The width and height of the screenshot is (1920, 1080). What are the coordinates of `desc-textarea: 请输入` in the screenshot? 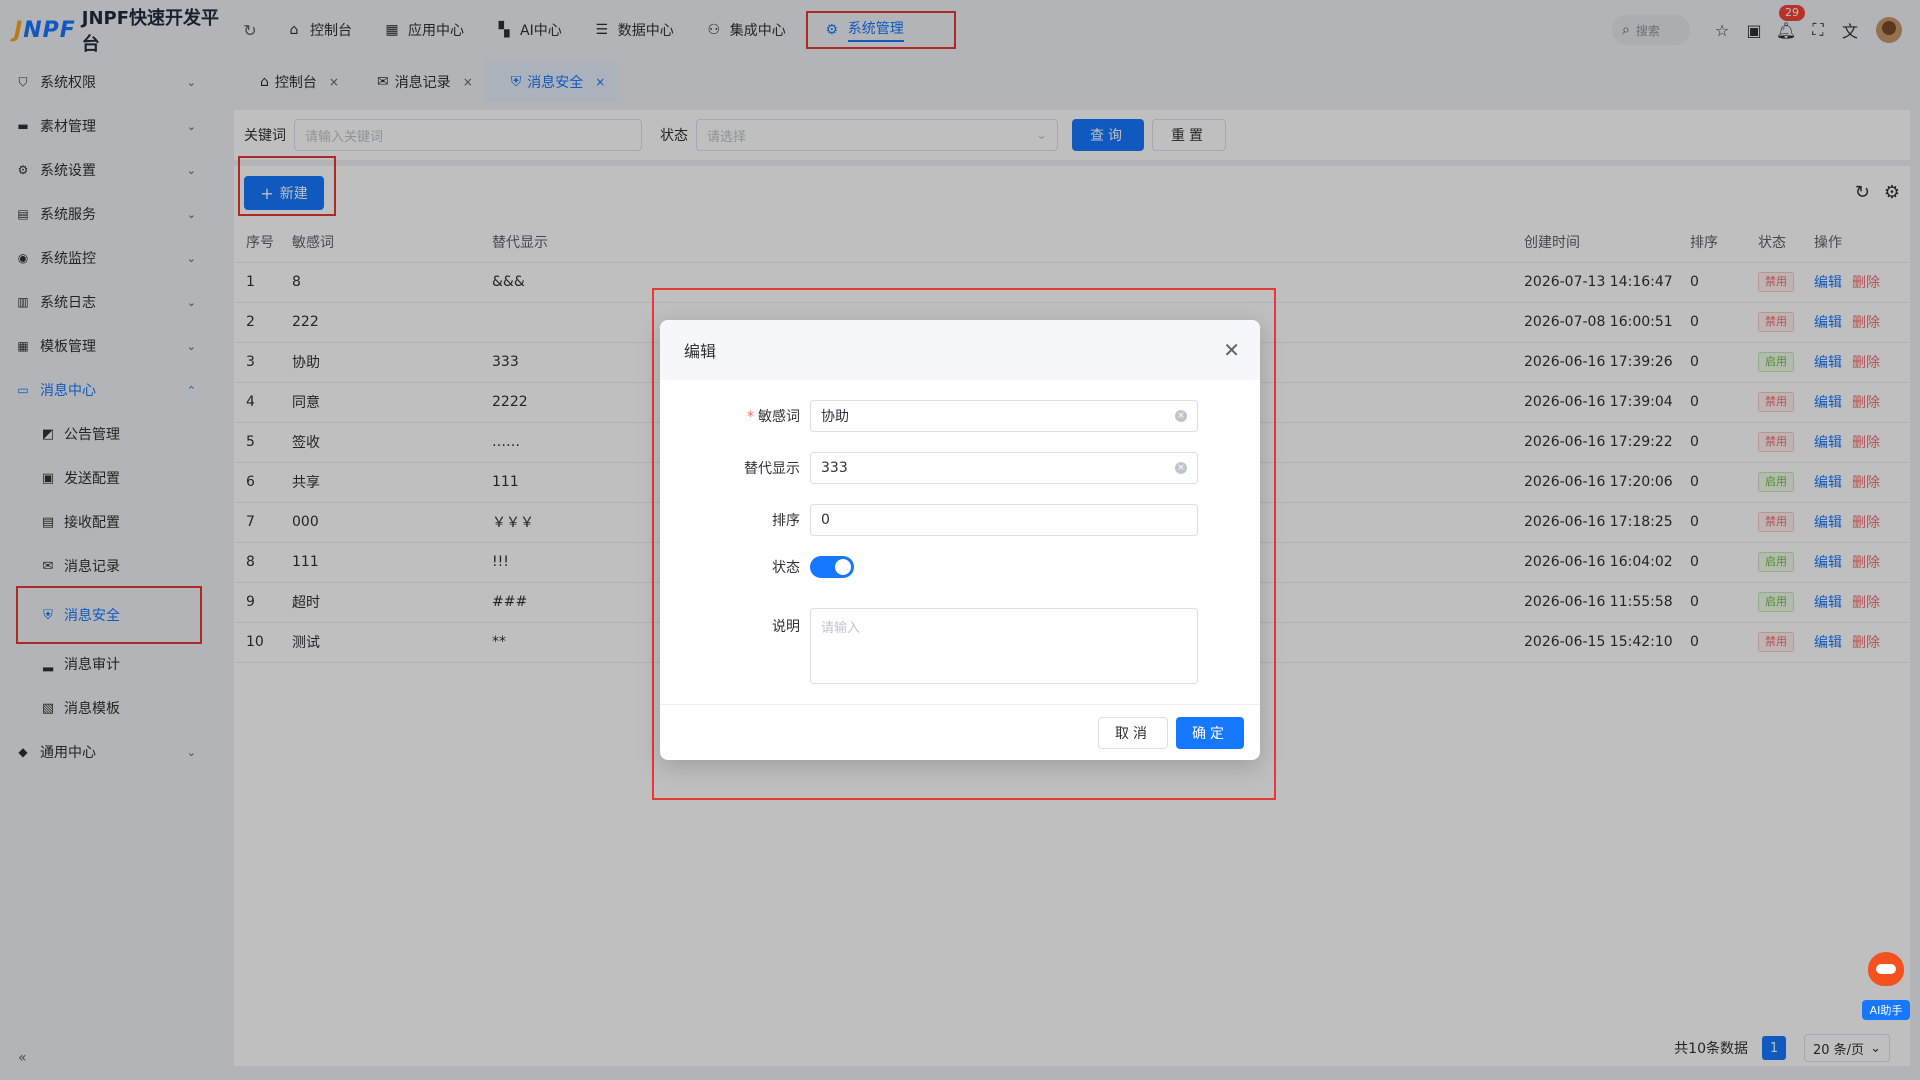 It's located at (1004, 646).